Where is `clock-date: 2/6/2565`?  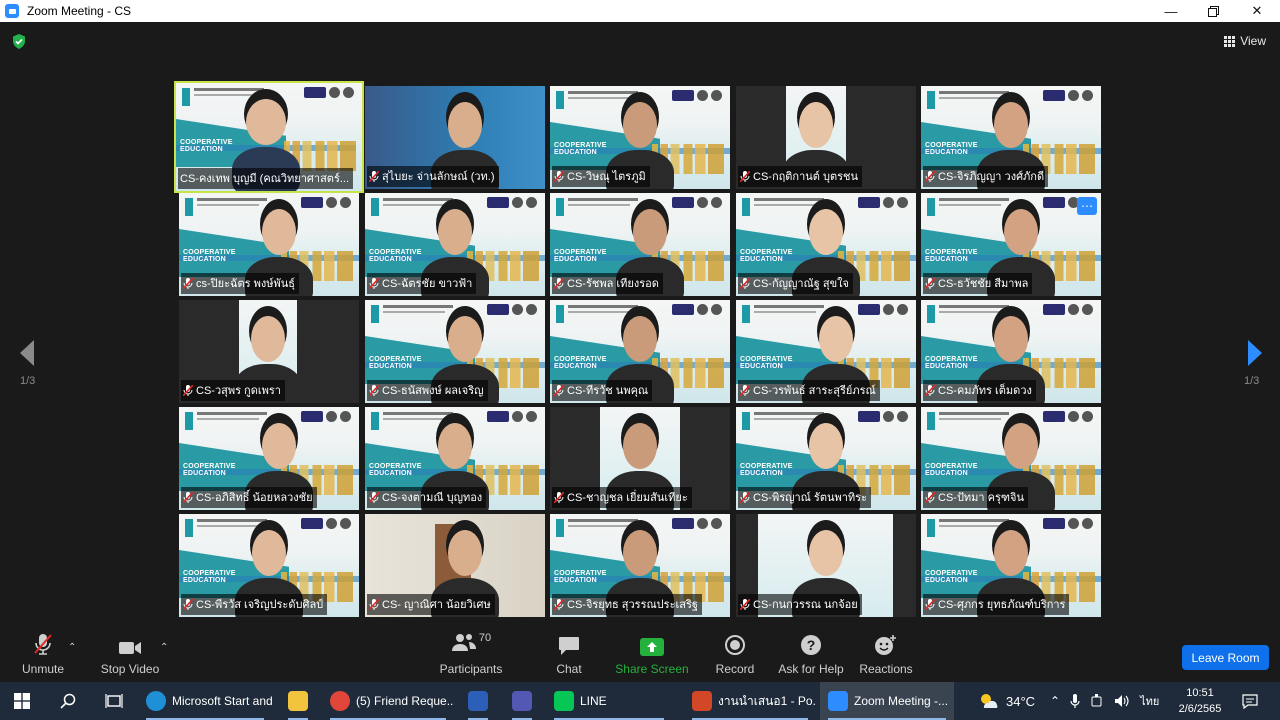 clock-date: 2/6/2565 is located at coordinates (1200, 709).